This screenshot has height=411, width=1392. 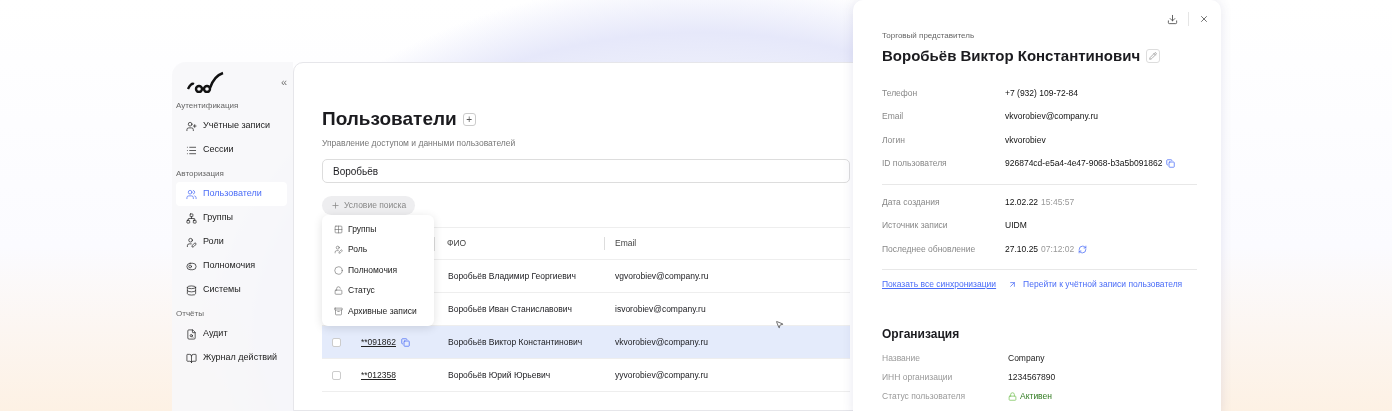 What do you see at coordinates (191, 218) in the screenshot?
I see `network-icon` at bounding box center [191, 218].